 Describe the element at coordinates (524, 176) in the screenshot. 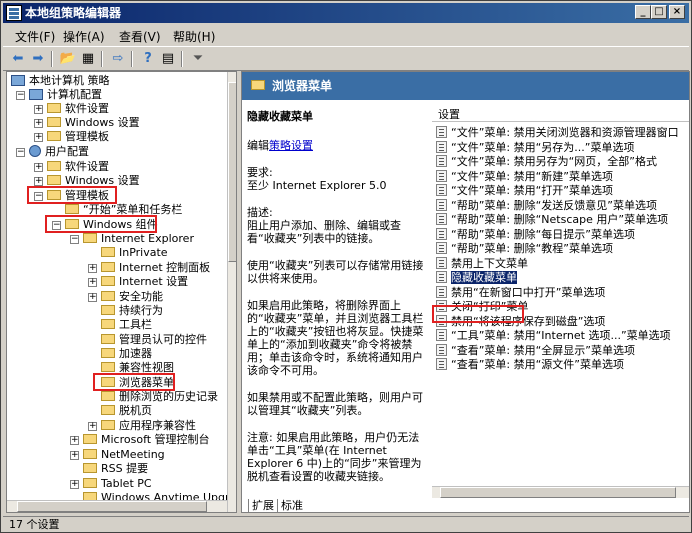

I see `setting-row: “文件”菜单: 禁用“新建”菜单选项` at that location.